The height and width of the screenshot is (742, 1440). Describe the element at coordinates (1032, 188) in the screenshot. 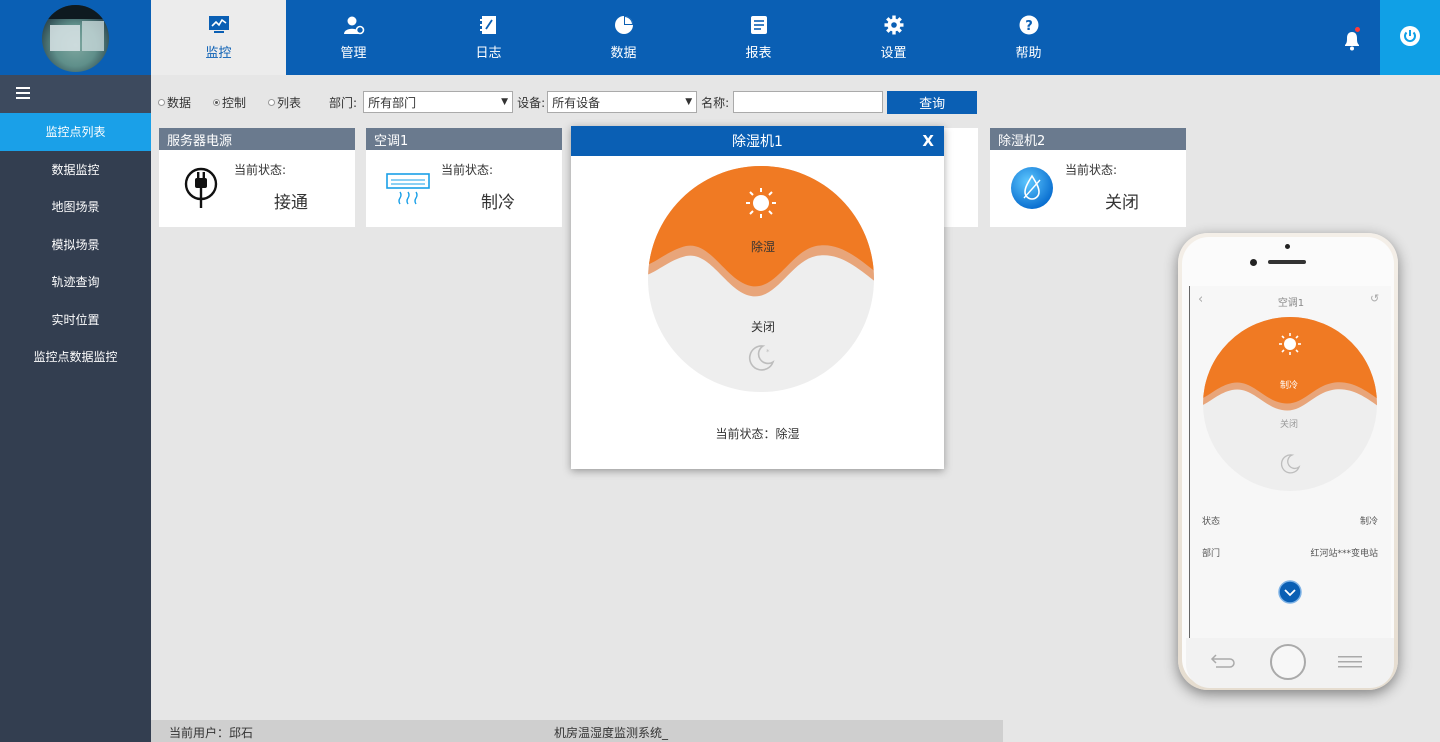

I see `water-drop-icon` at that location.